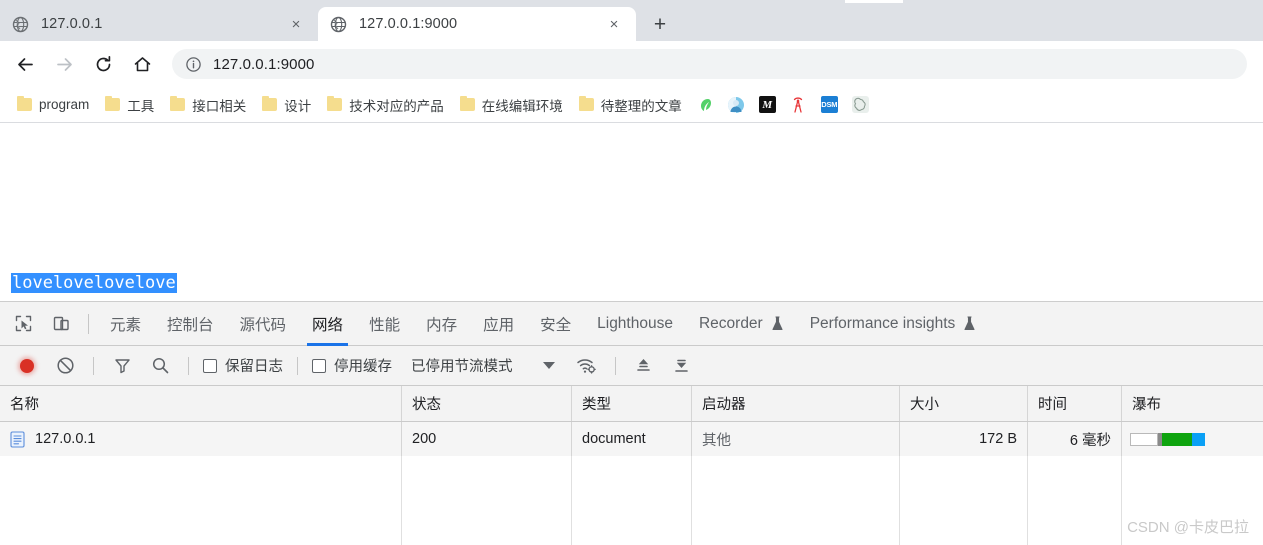 Image resolution: width=1263 pixels, height=545 pixels. Describe the element at coordinates (511, 105) in the screenshot. I see `bookmark-online-editor: 在线编辑环境` at that location.